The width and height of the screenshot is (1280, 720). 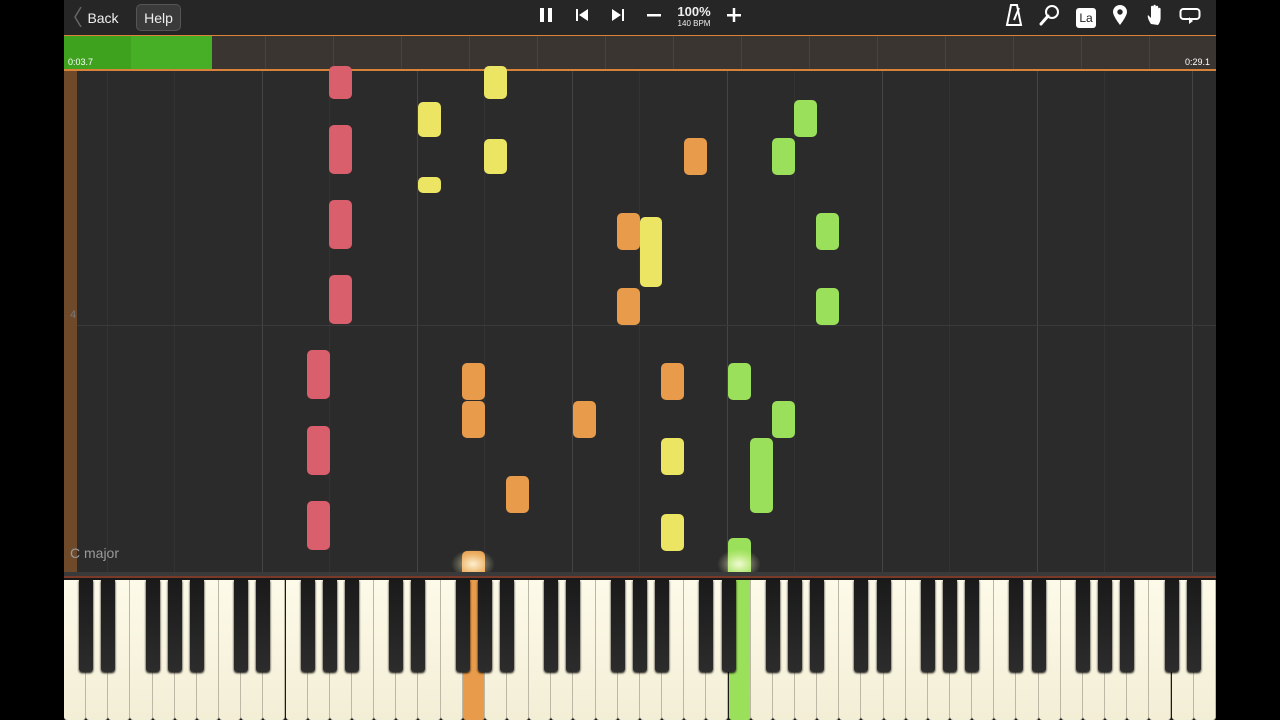 What do you see at coordinates (654, 17) in the screenshot?
I see `tempo-decrease-button` at bounding box center [654, 17].